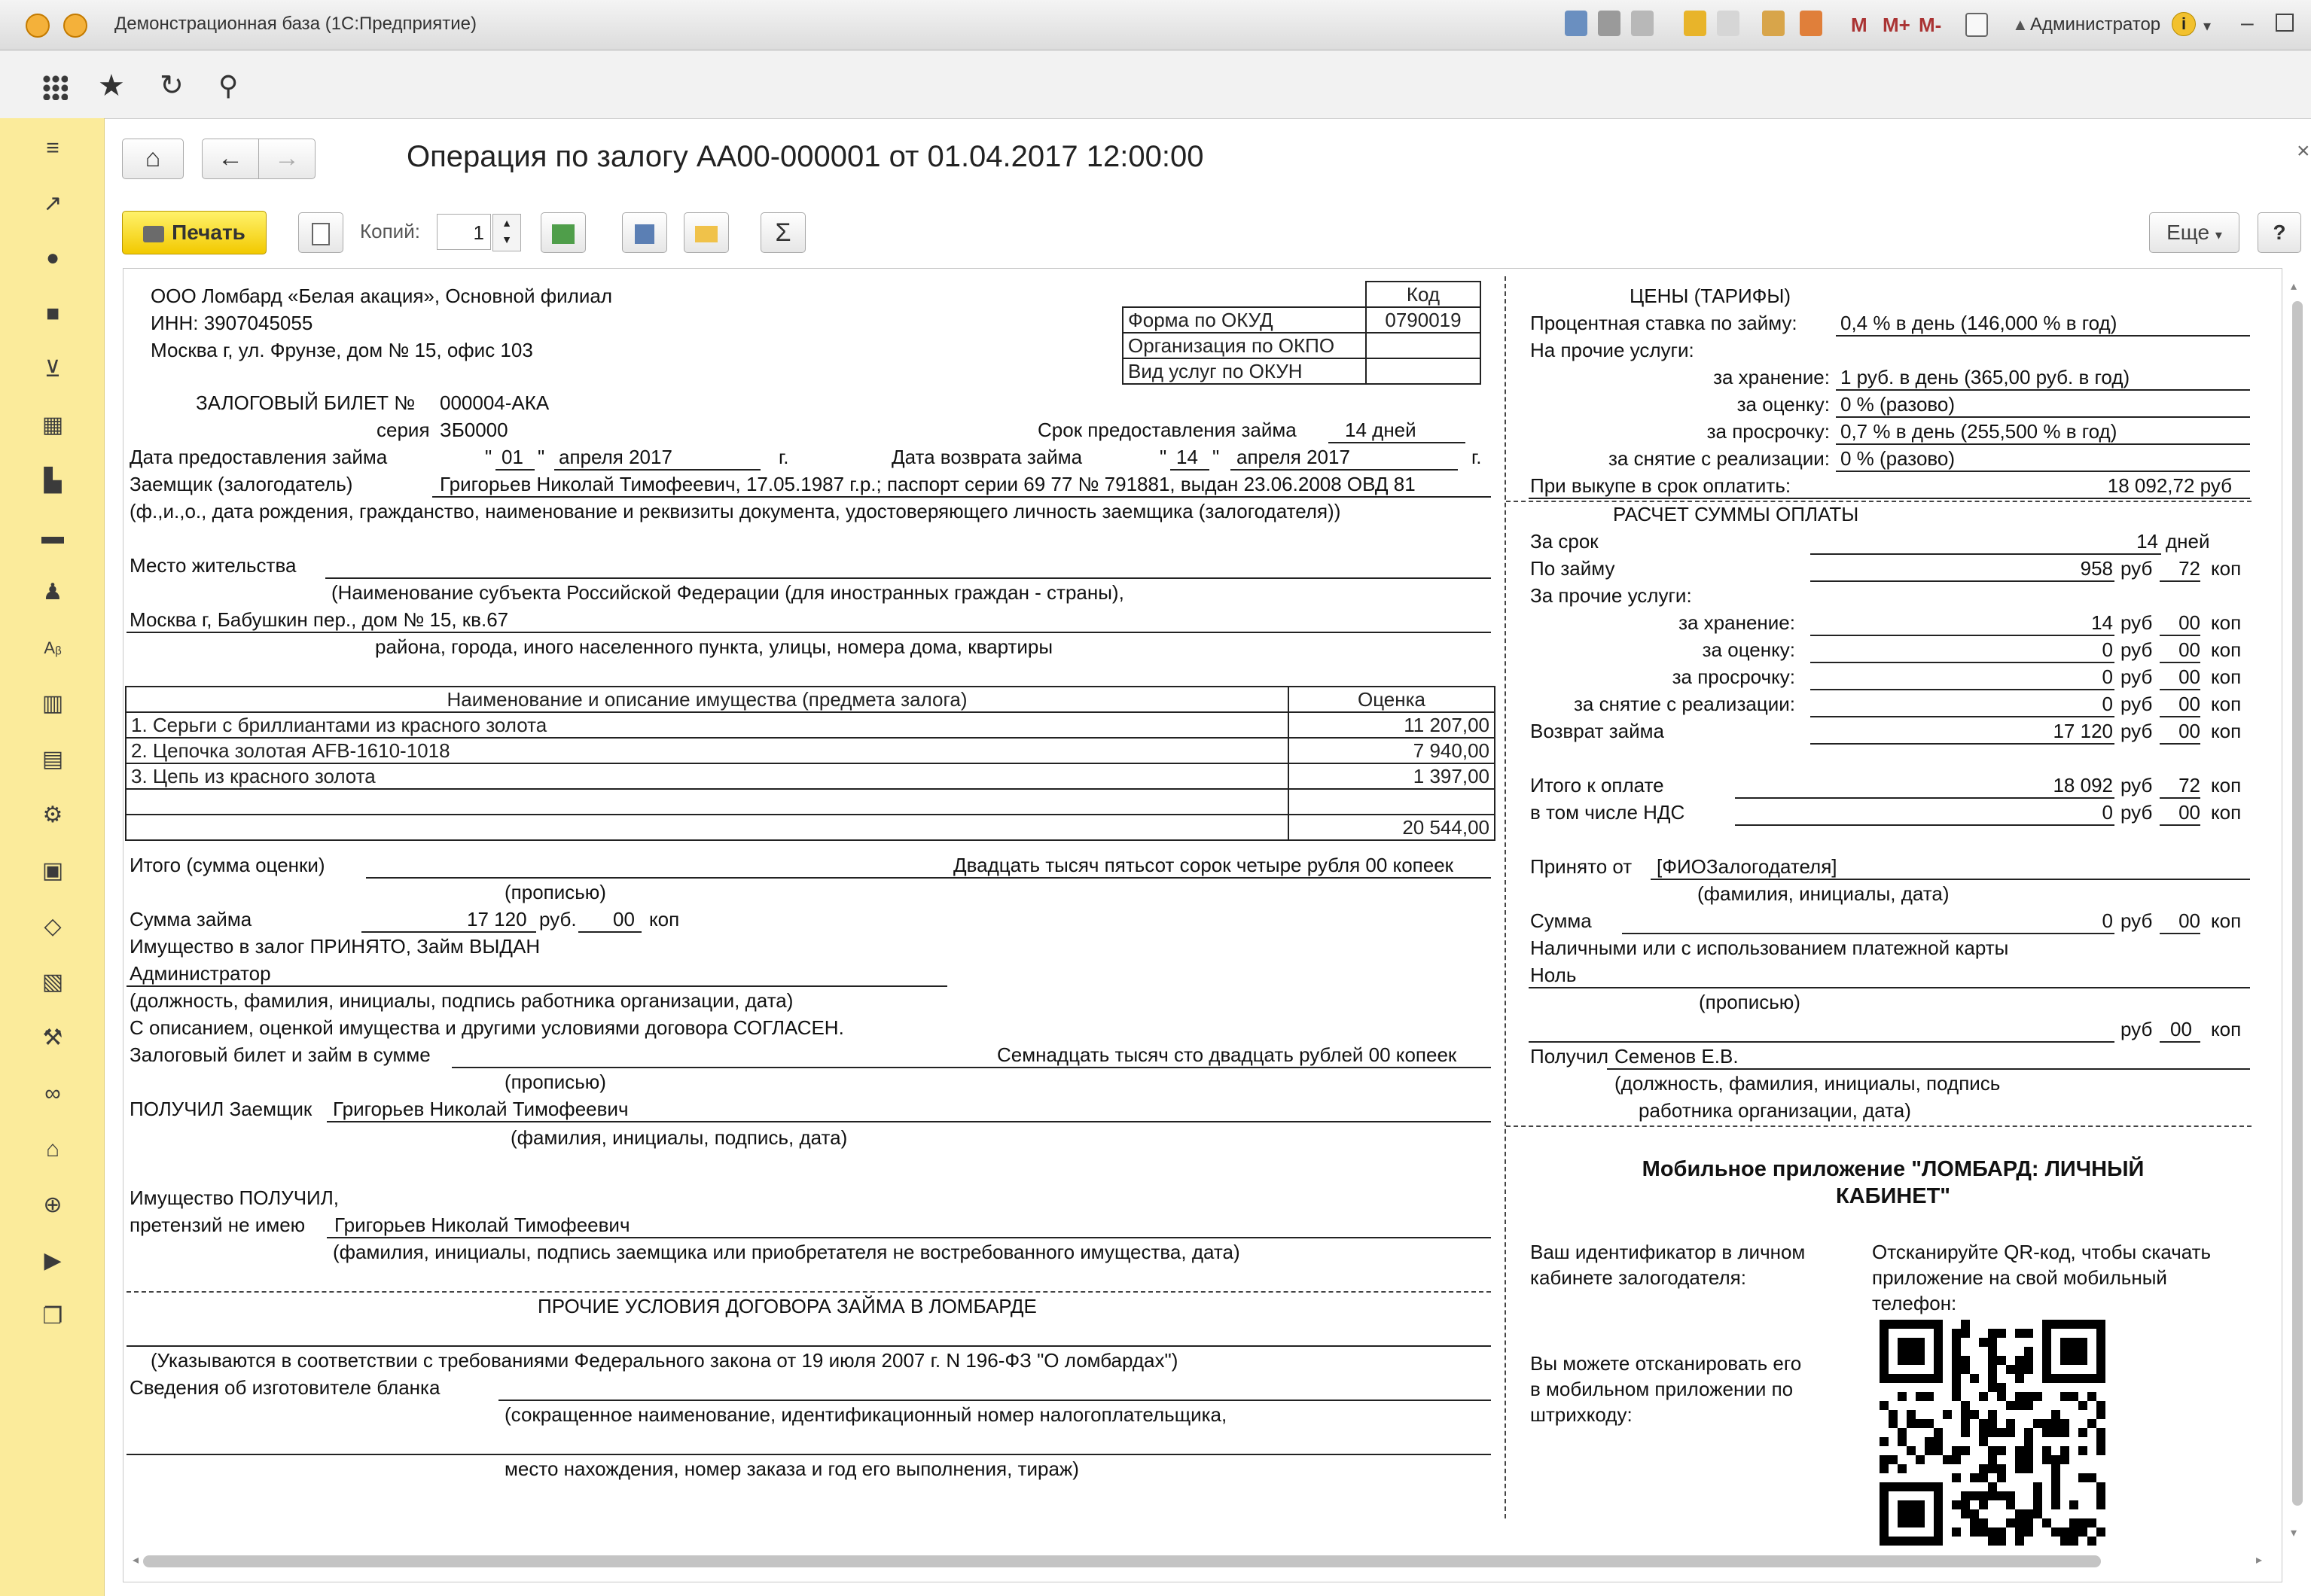 The image size is (2311, 1596). I want to click on scroll-left-arrow-icon: ◂, so click(136, 1560).